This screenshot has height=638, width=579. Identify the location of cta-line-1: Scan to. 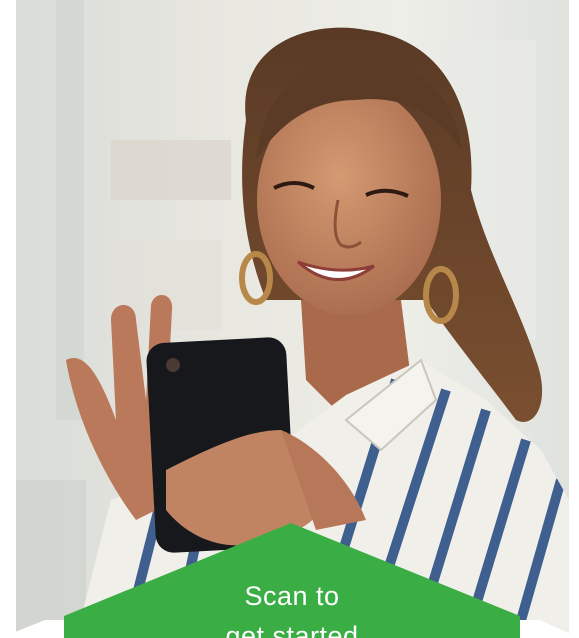
(292, 596).